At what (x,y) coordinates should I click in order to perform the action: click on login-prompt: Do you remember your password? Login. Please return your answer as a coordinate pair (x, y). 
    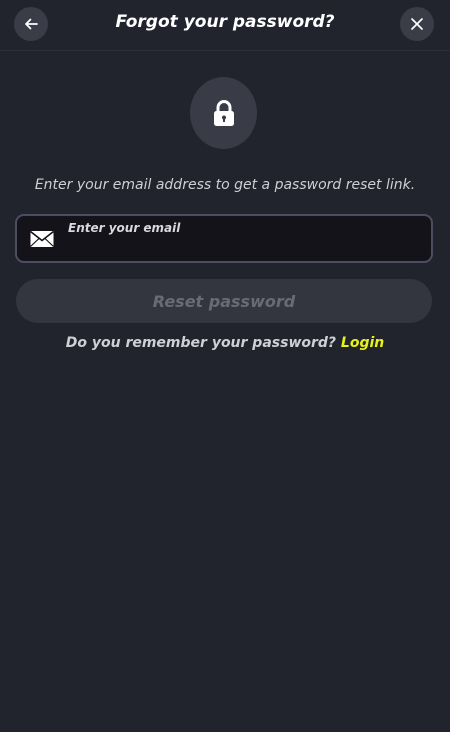
    Looking at the image, I should click on (225, 343).